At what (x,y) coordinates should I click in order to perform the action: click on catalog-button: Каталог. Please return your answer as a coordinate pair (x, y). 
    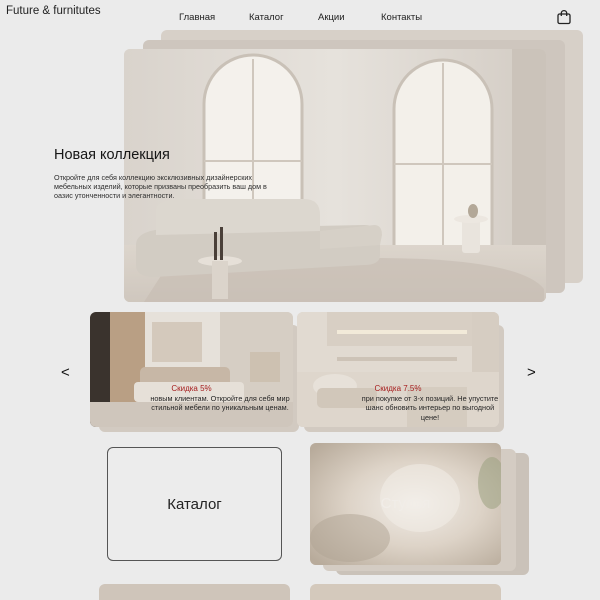
    Looking at the image, I should click on (194, 504).